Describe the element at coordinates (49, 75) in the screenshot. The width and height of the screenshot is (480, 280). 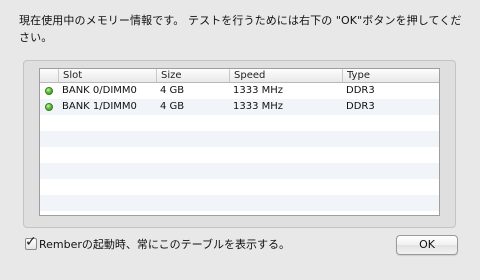
I see `column-header-status` at that location.